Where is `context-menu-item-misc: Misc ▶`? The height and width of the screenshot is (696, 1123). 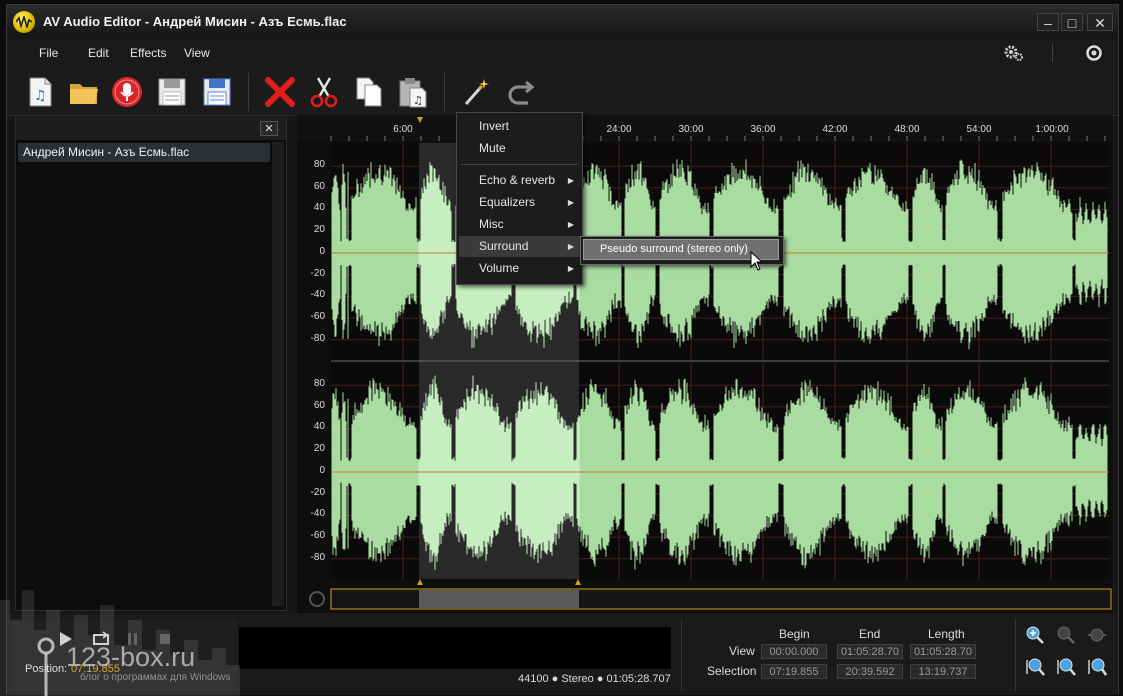
context-menu-item-misc: Misc ▶ is located at coordinates (519, 224).